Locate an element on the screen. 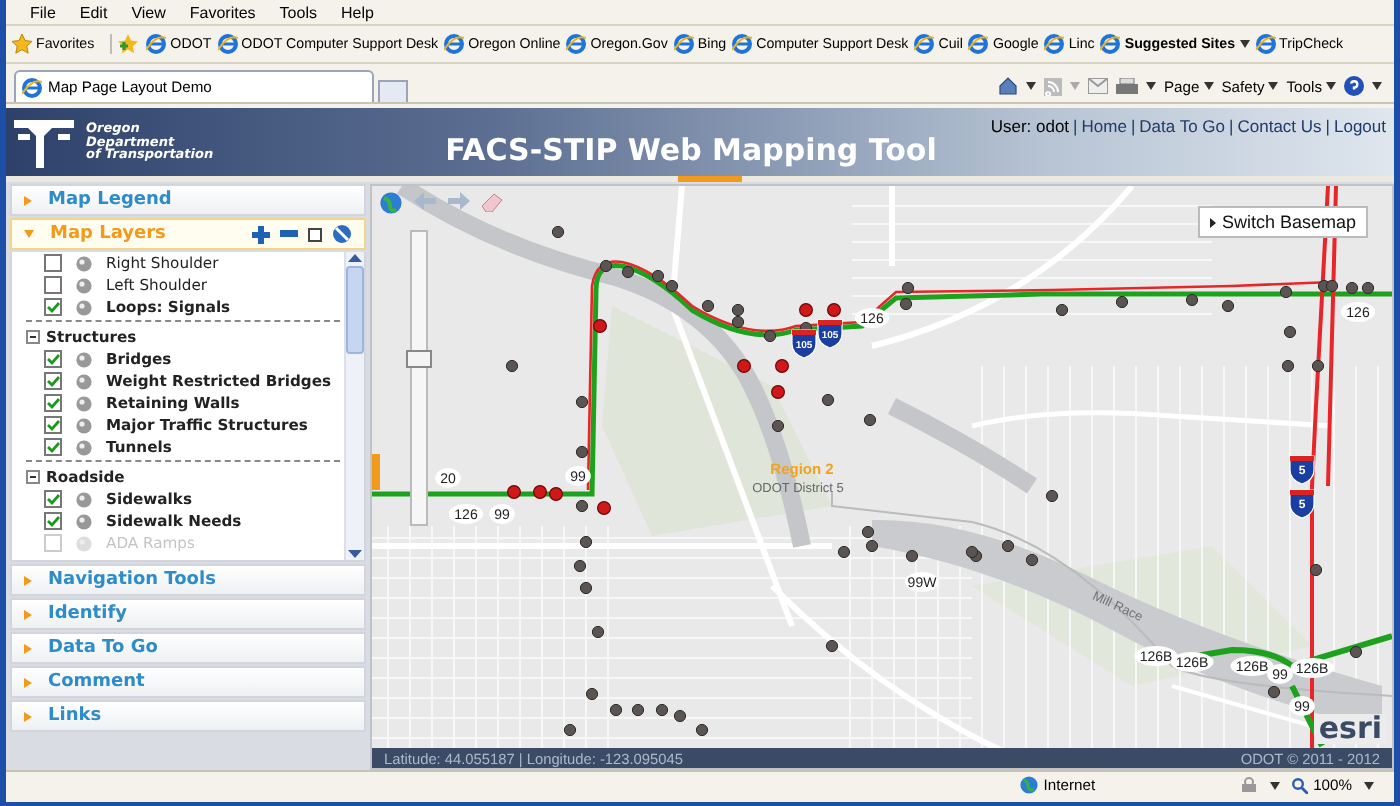 The height and width of the screenshot is (806, 1400). attribution-logo: esri is located at coordinates (1350, 729).